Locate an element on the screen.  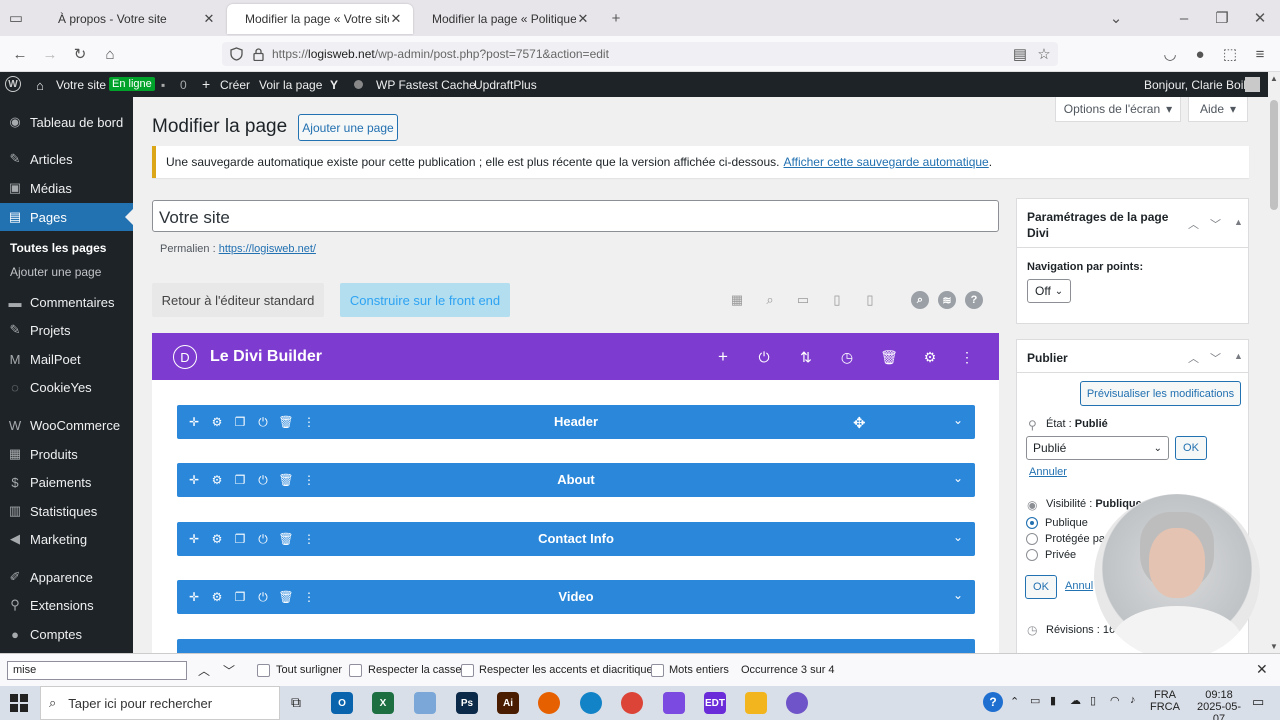
comments-count: 0 is located at coordinates (183, 85).